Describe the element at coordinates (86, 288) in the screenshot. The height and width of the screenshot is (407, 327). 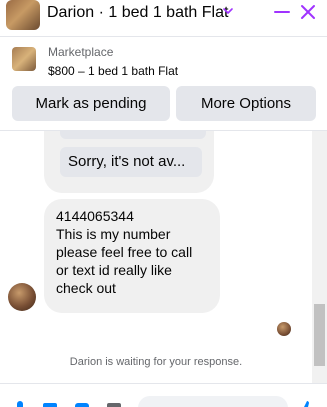
I see `message-line: check out` at that location.